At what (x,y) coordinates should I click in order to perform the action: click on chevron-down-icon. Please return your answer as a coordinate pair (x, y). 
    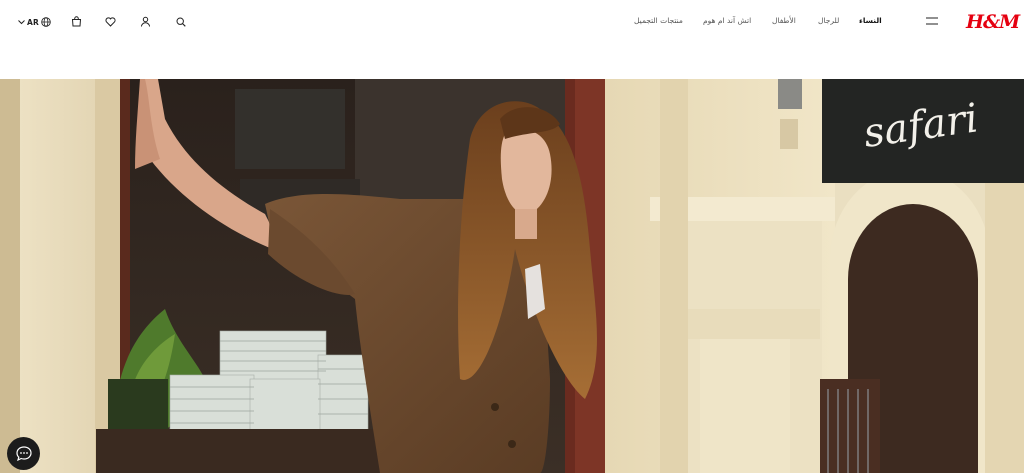
    Looking at the image, I should click on (21, 22).